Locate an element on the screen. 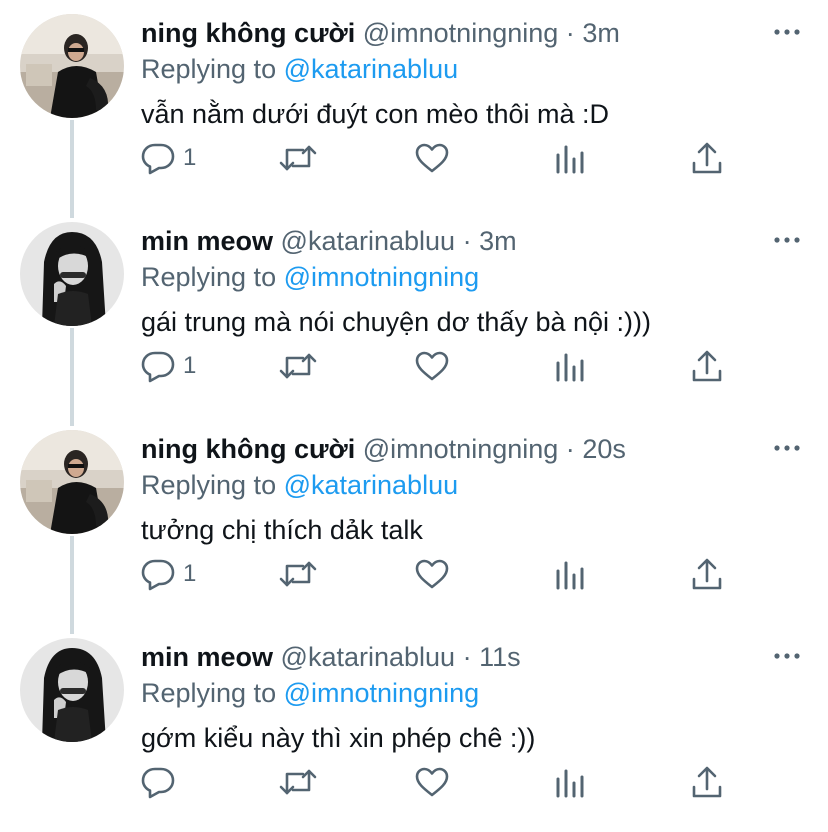 The height and width of the screenshot is (832, 828). tweet-actions is located at coordinates (441, 782).